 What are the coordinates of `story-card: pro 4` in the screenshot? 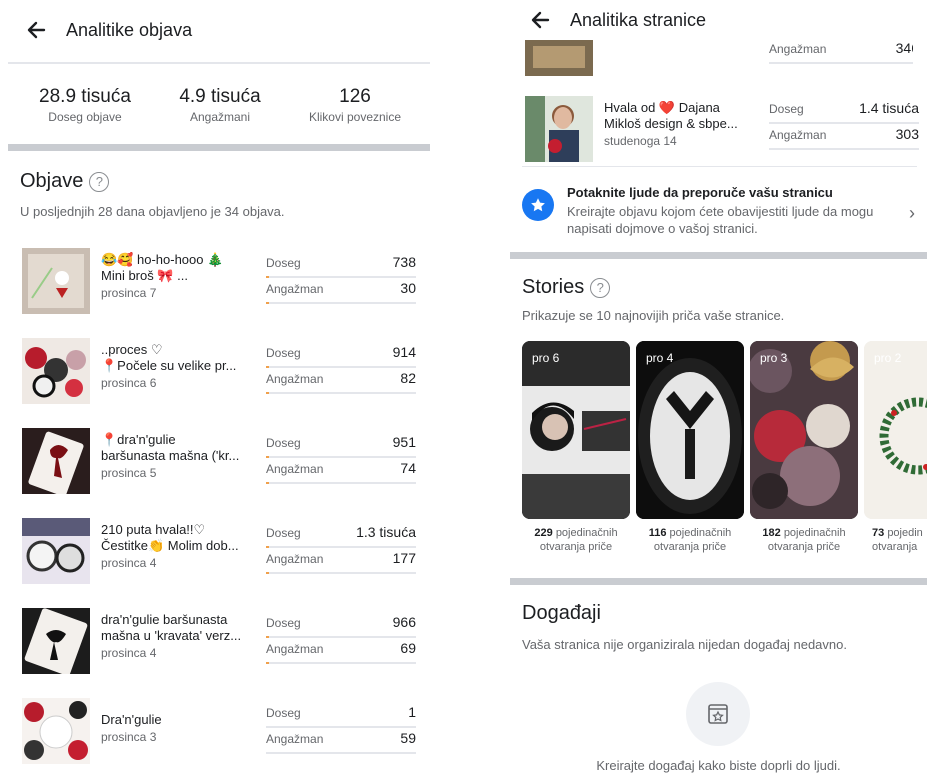 It's located at (690, 430).